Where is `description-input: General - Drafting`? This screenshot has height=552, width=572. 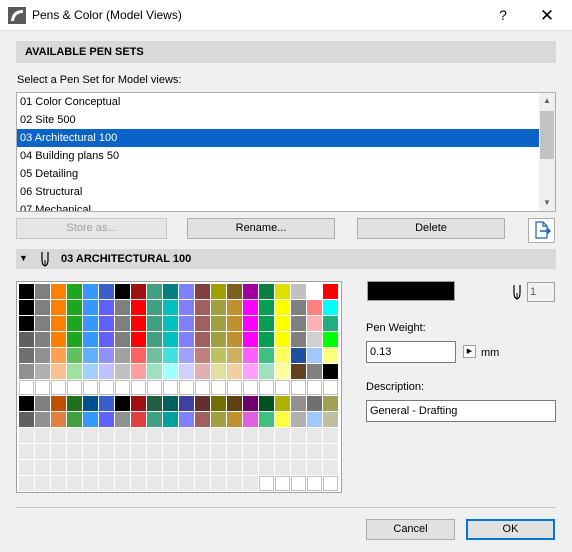 description-input: General - Drafting is located at coordinates (461, 411).